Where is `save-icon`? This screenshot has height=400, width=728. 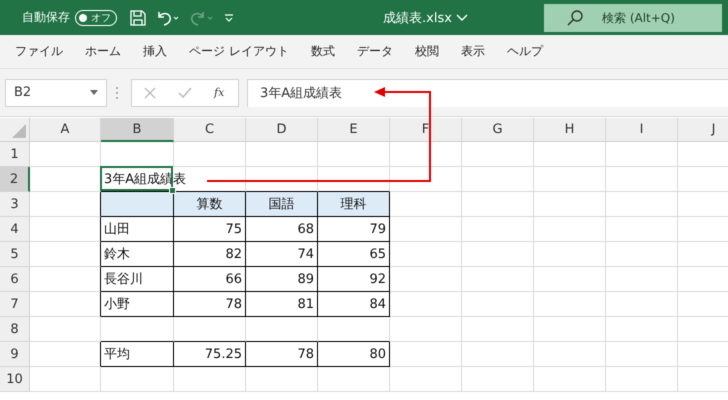 save-icon is located at coordinates (138, 17).